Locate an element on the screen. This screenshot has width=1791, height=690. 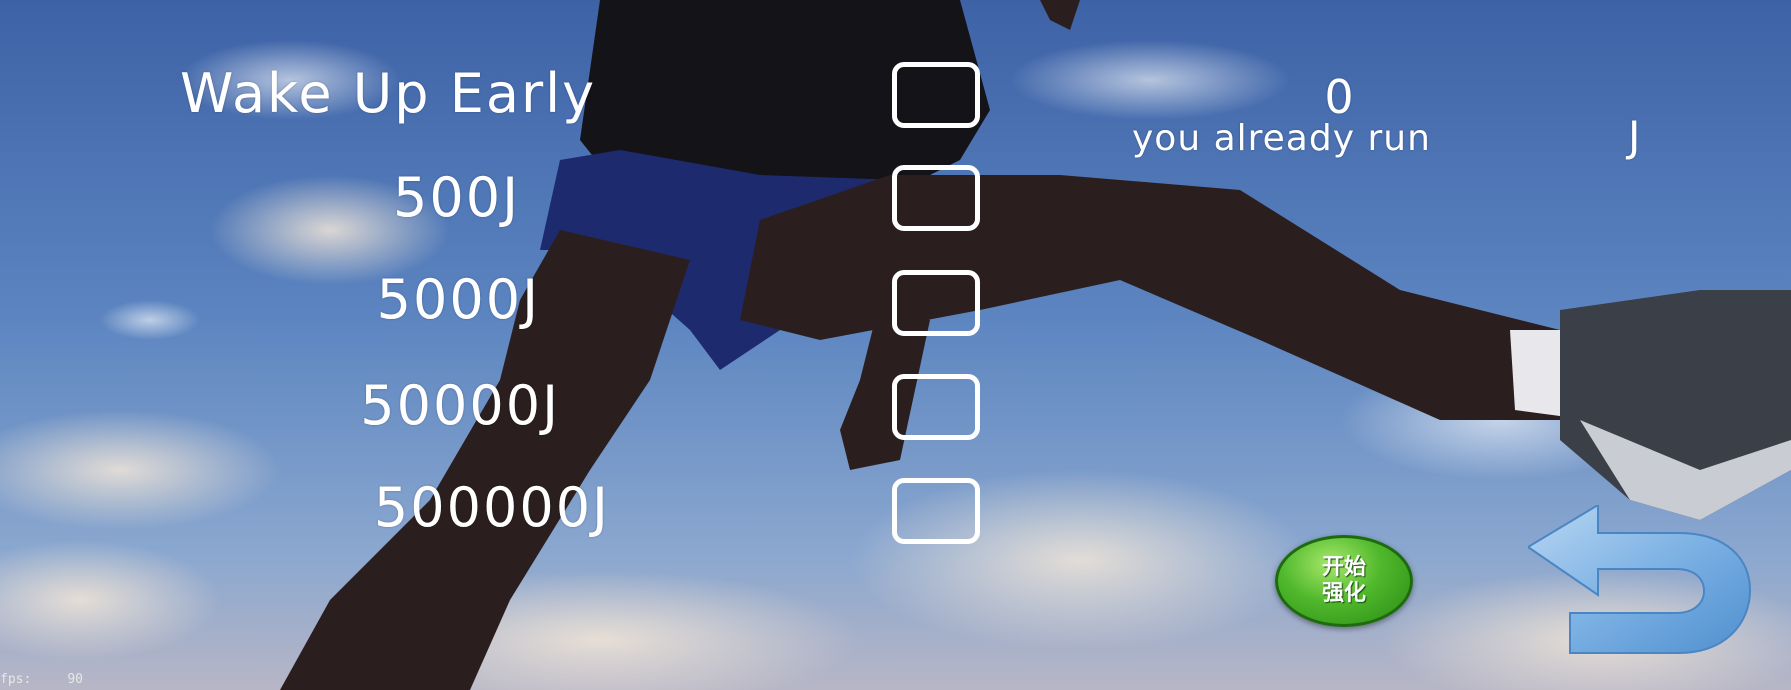
start-boost-button-label: 开始强化 is located at coordinates (1343, 580).